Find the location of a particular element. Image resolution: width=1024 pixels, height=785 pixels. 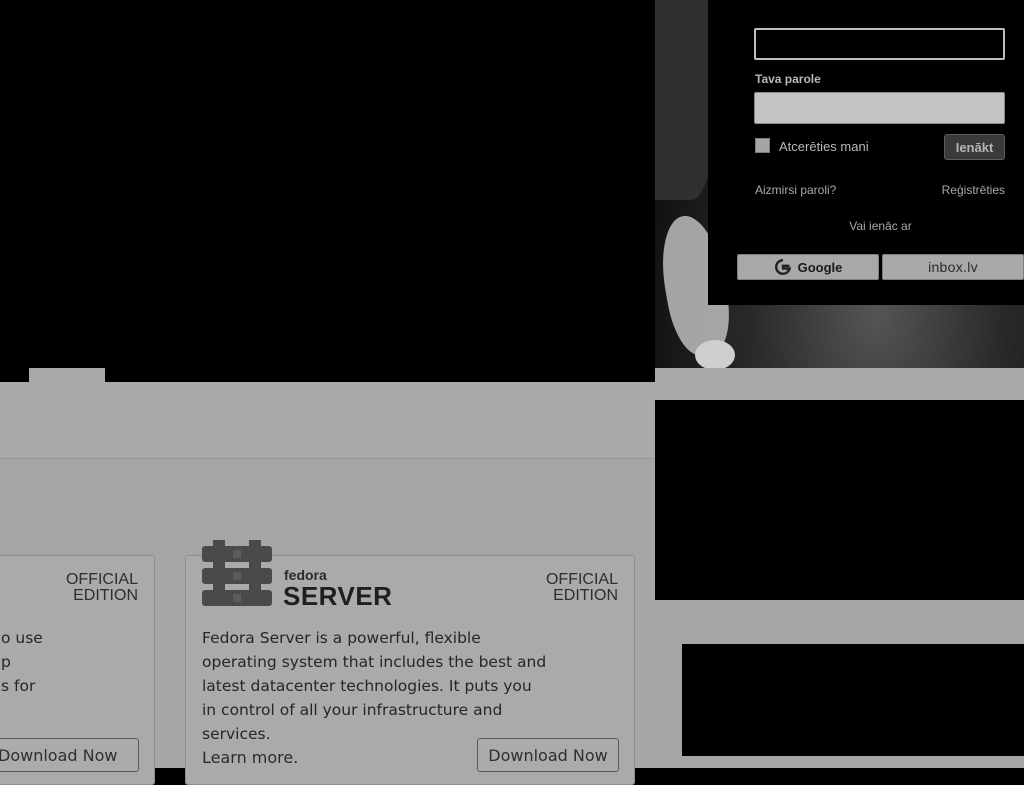

google-g-icon is located at coordinates (782, 266).